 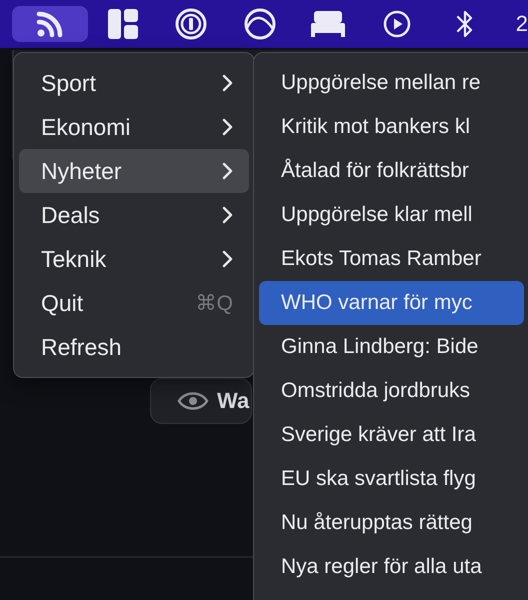 I want to click on news-item: Ginna Lindberg: Bide, so click(x=391, y=347).